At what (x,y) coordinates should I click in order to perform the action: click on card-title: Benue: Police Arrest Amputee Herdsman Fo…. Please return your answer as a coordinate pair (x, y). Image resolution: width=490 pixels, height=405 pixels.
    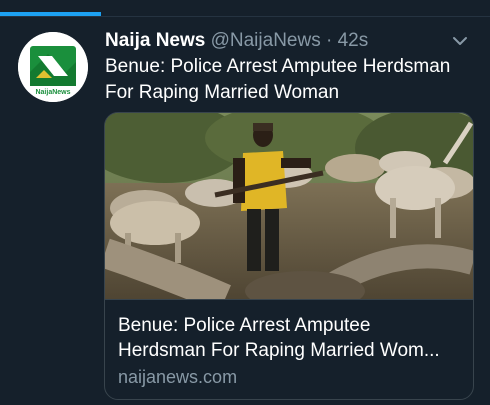
    Looking at the image, I should click on (290, 338).